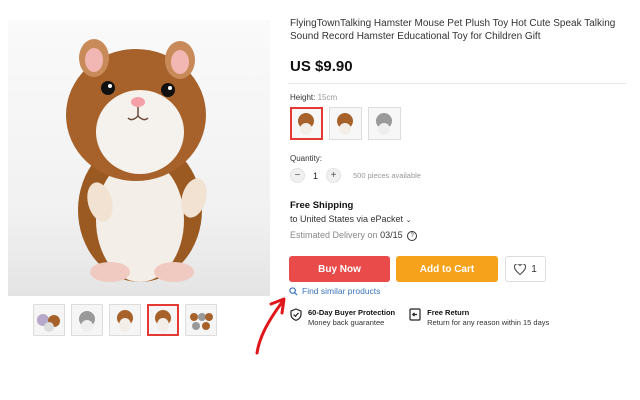  I want to click on heart-icon, so click(520, 269).